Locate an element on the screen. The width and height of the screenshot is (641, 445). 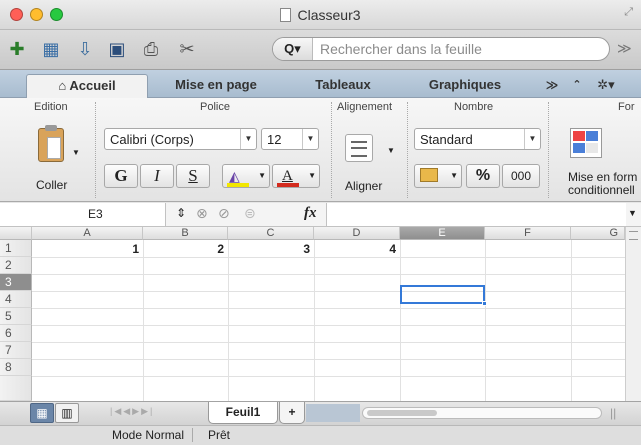
italic-button: I is located at coordinates (157, 176).